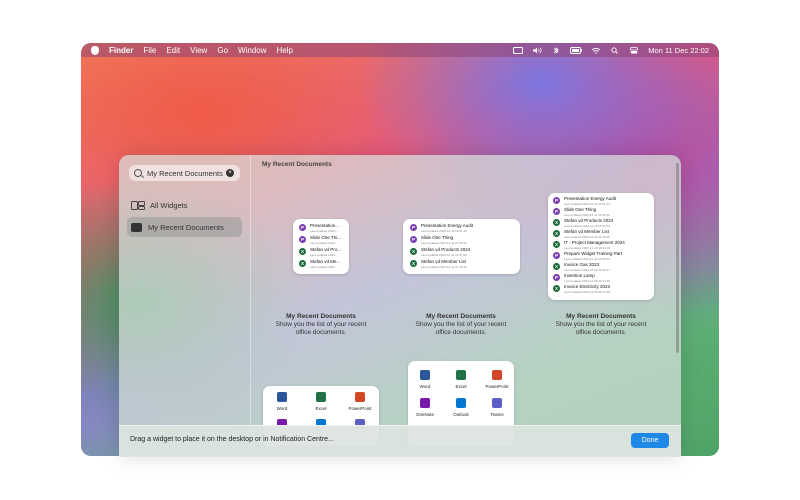 This screenshot has width=800, height=500. I want to click on document-icon, so click(136, 227).